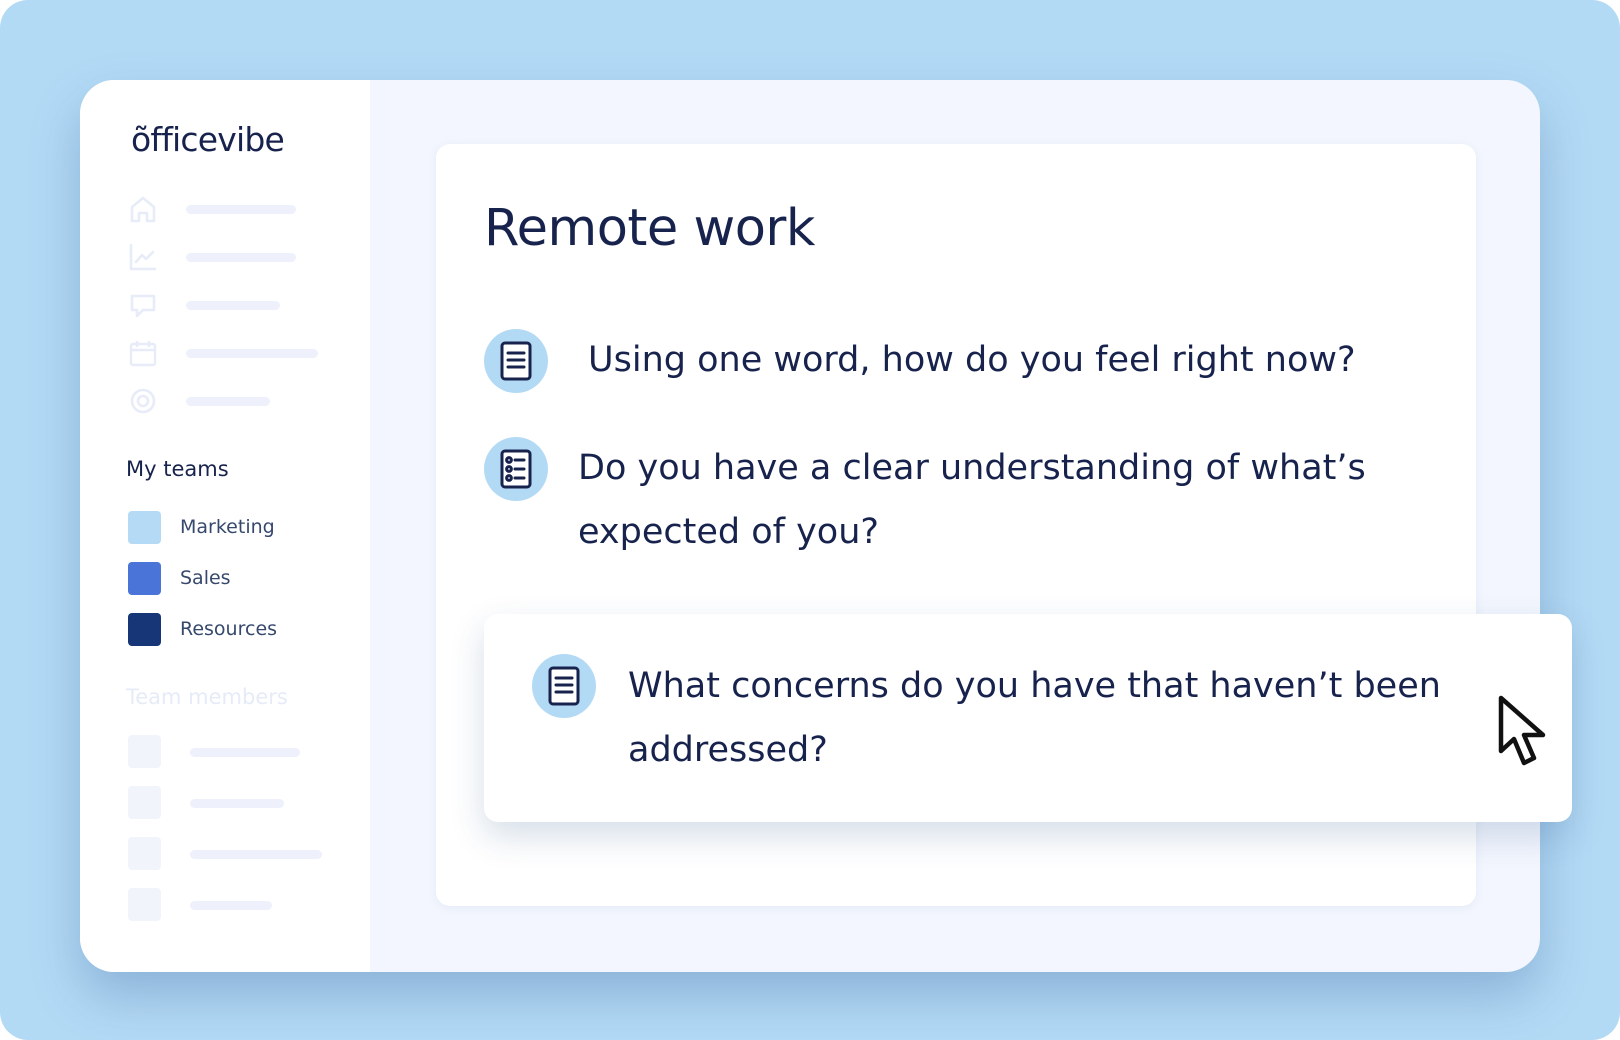 The image size is (1620, 1040). Describe the element at coordinates (227, 527) in the screenshot. I see `team-name: Marketing` at that location.